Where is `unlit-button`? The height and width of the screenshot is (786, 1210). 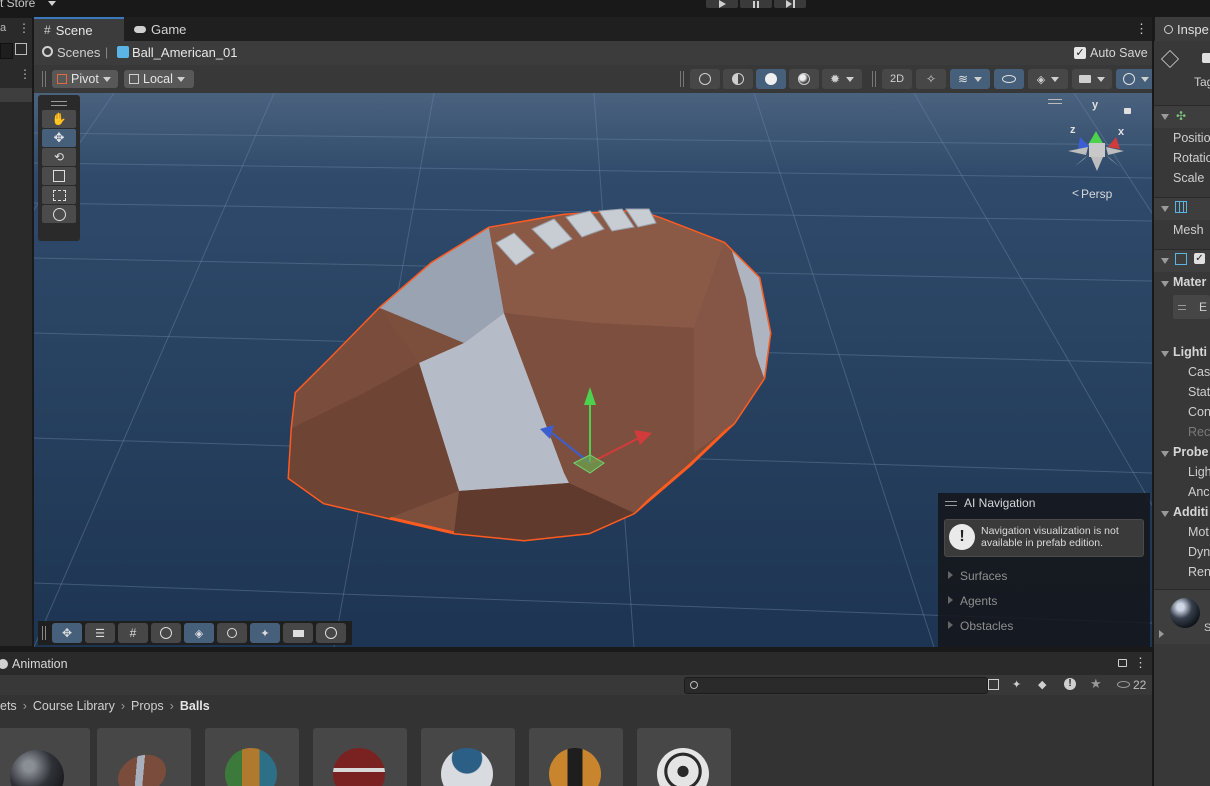 unlit-button is located at coordinates (804, 79).